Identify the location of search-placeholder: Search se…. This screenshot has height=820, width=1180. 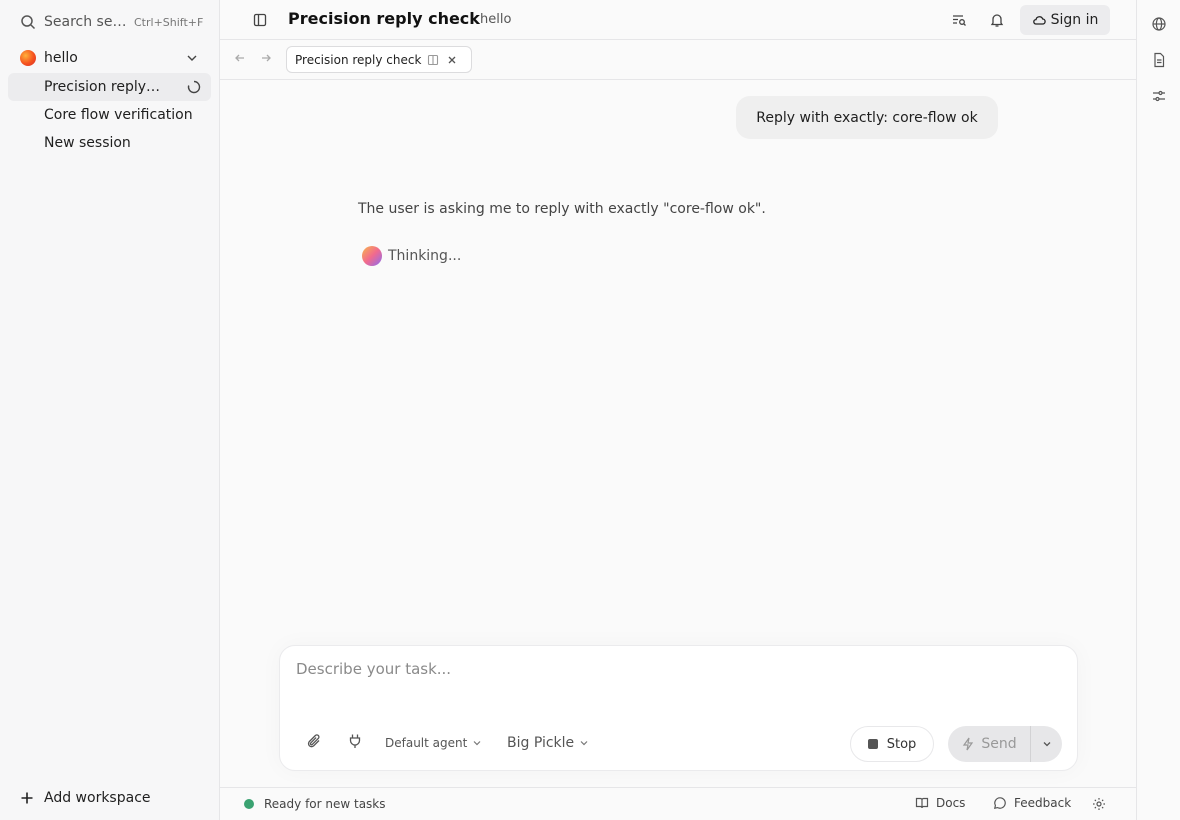
(85, 22).